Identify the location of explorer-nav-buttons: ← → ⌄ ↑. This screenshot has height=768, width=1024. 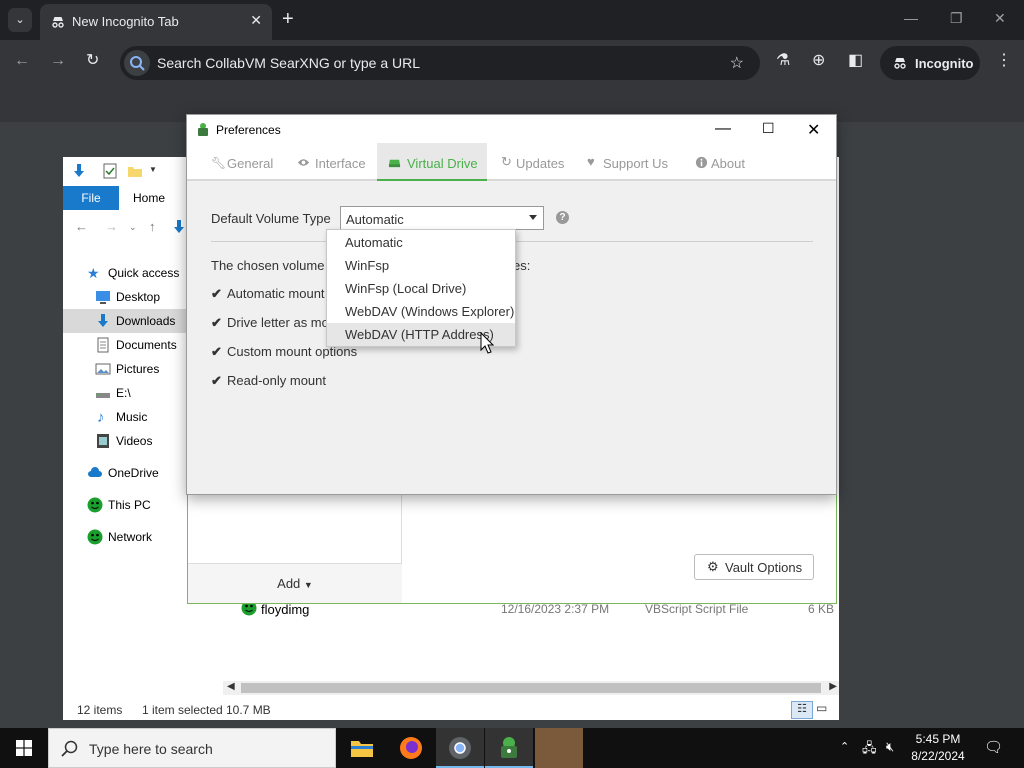
(130, 229).